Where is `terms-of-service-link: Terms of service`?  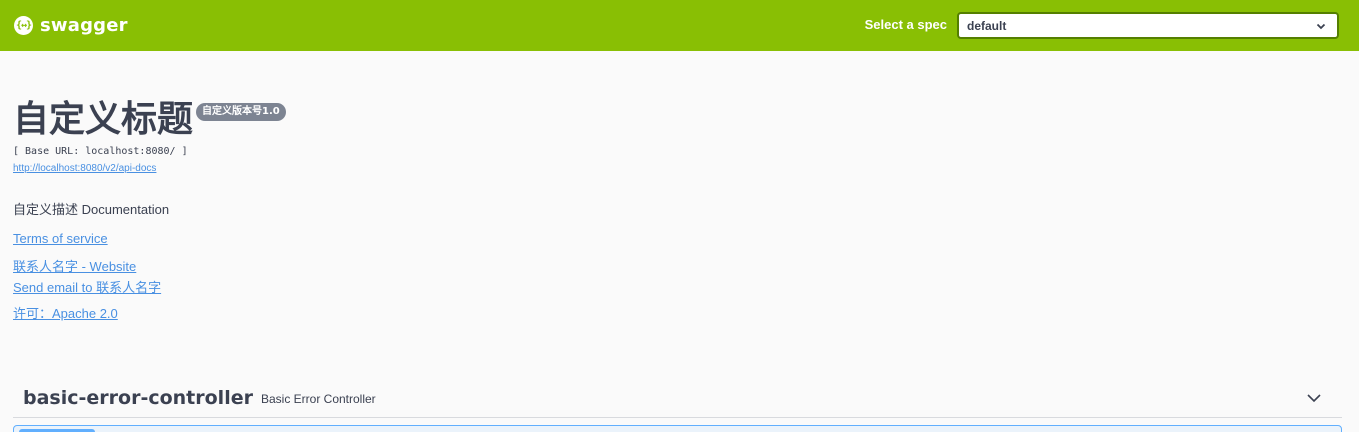
terms-of-service-link: Terms of service is located at coordinates (60, 238).